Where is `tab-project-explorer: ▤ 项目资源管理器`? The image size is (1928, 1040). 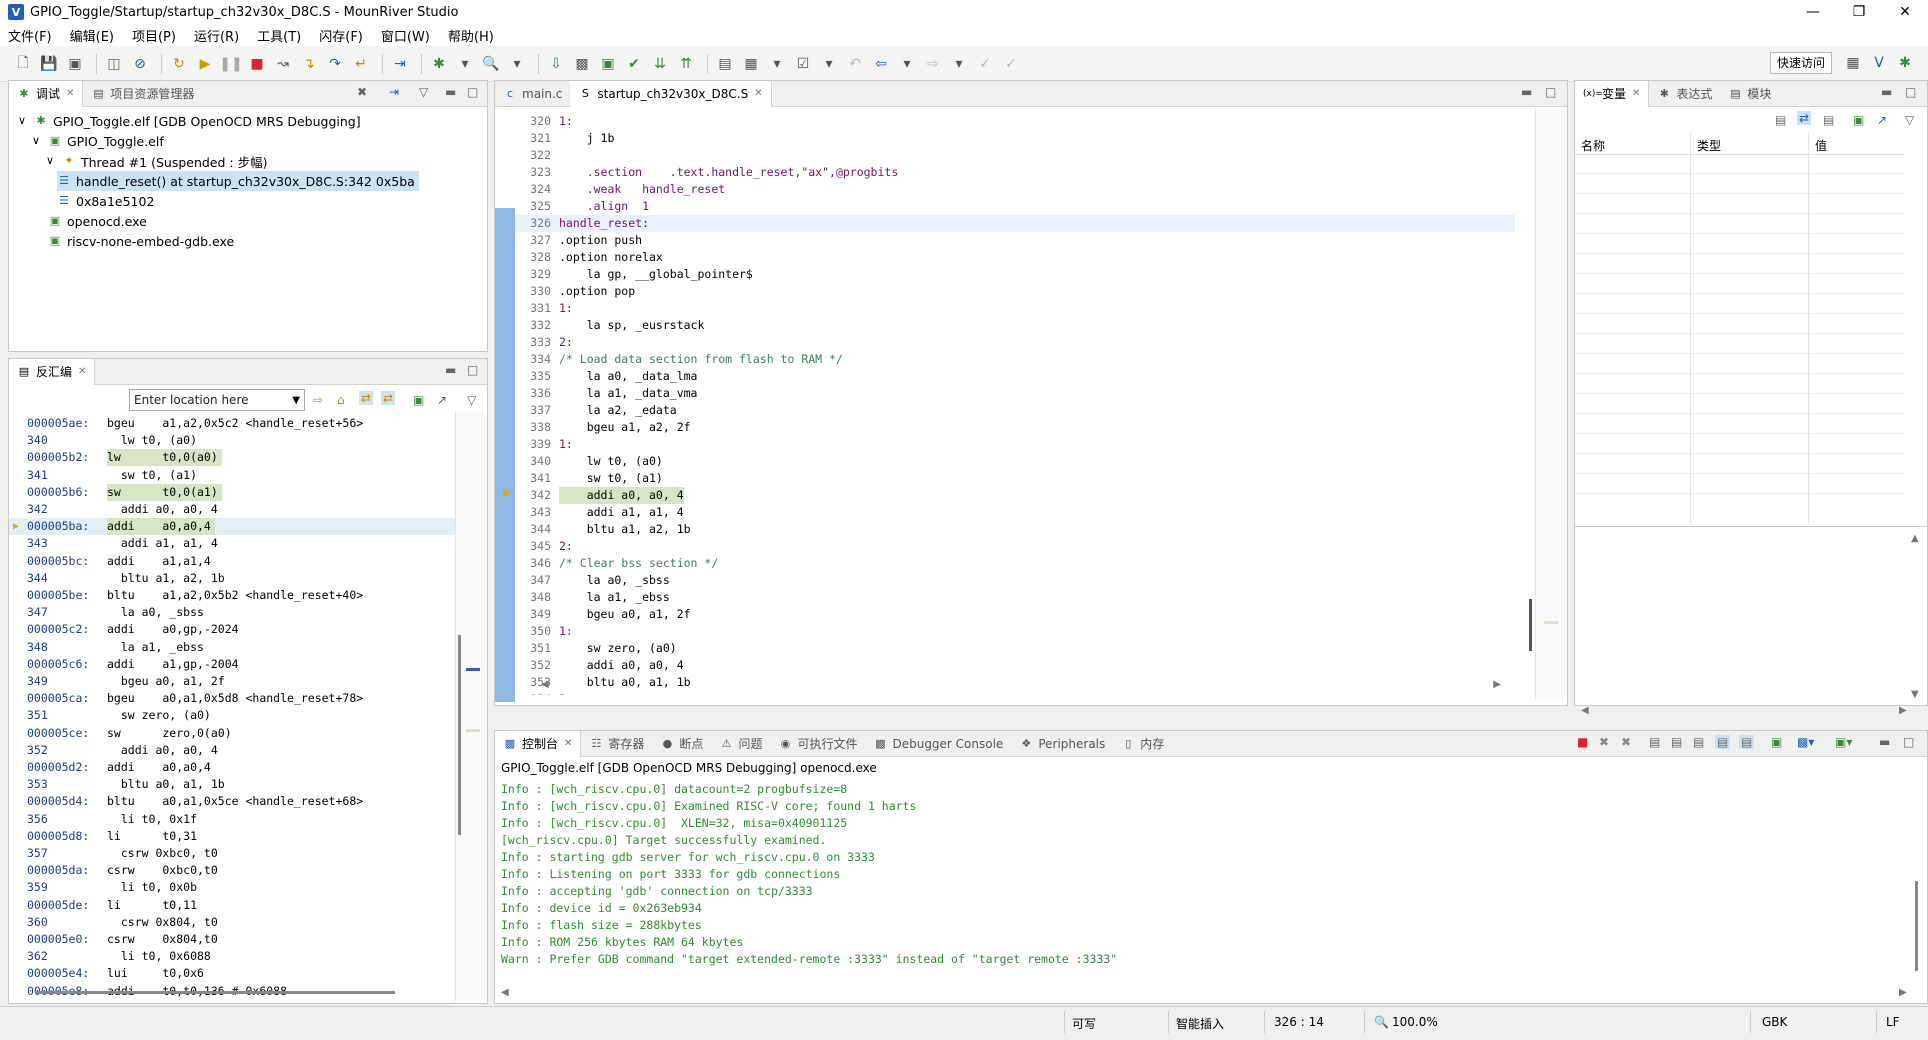 tab-project-explorer: ▤ 项目资源管理器 is located at coordinates (142, 94).